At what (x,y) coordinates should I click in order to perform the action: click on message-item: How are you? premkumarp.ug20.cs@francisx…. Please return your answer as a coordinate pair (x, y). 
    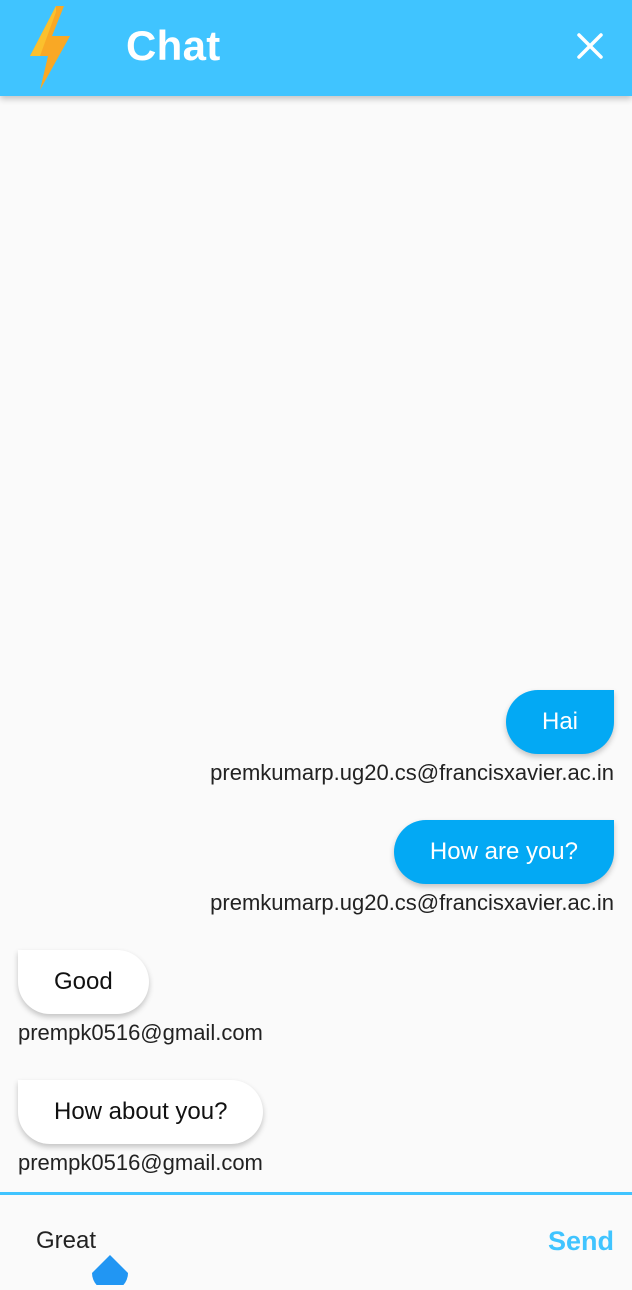
    Looking at the image, I should click on (412, 869).